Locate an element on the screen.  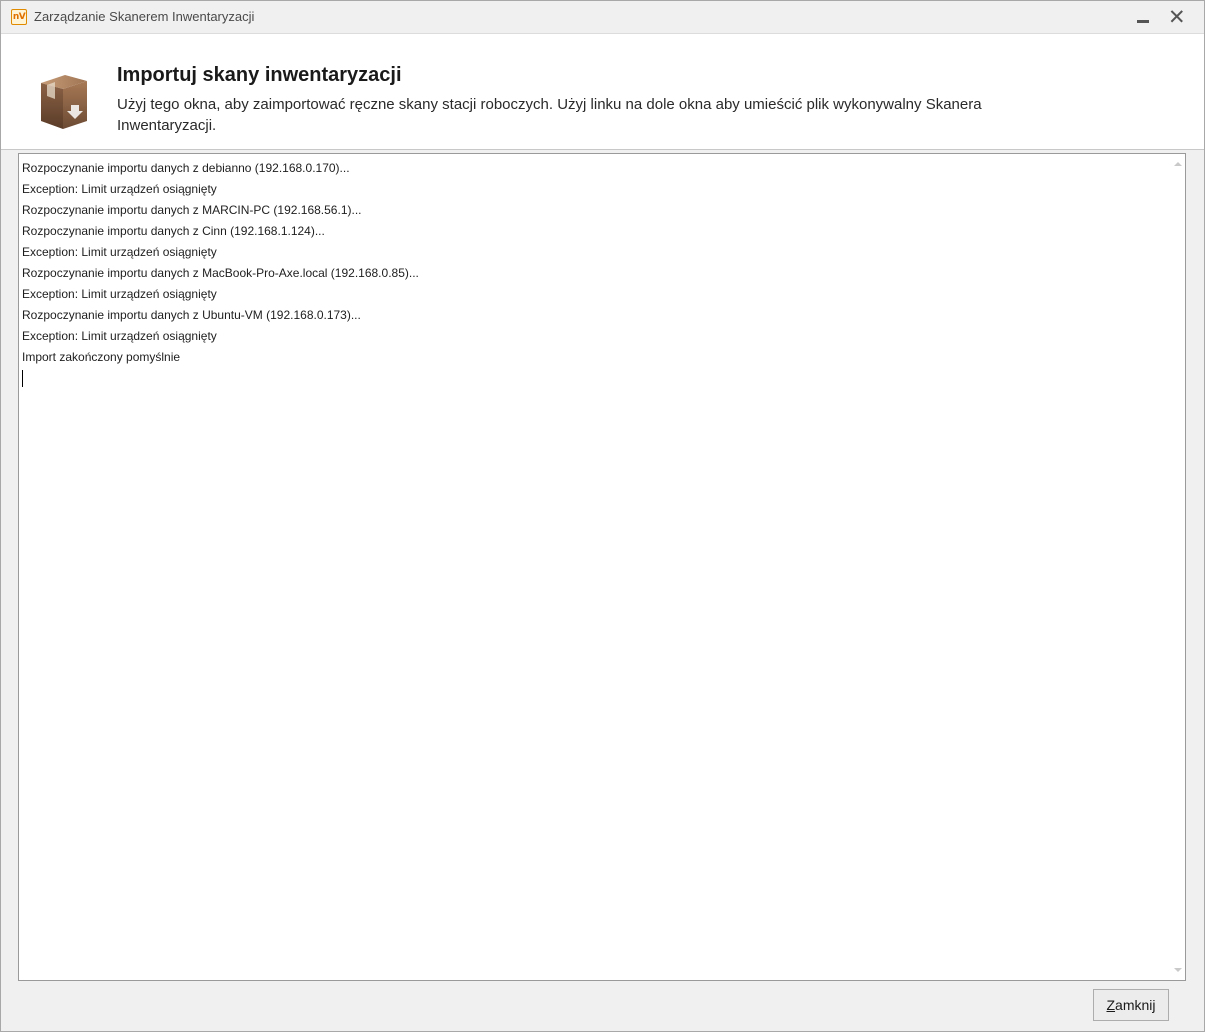
scroll-up-arrow-icon is located at coordinates (1178, 164).